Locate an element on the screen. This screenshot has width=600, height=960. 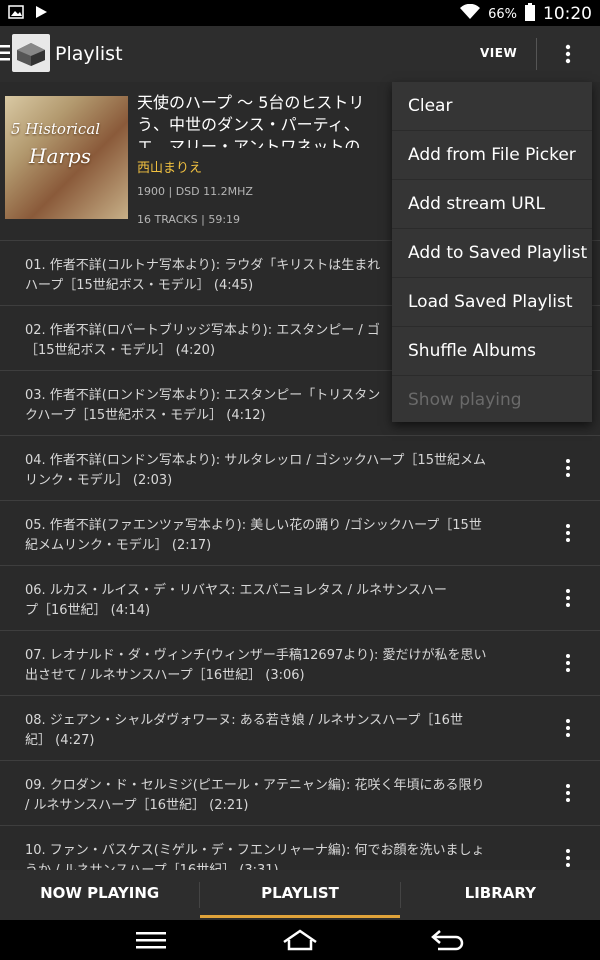
album-artist: 西山まりえ is located at coordinates (170, 168).